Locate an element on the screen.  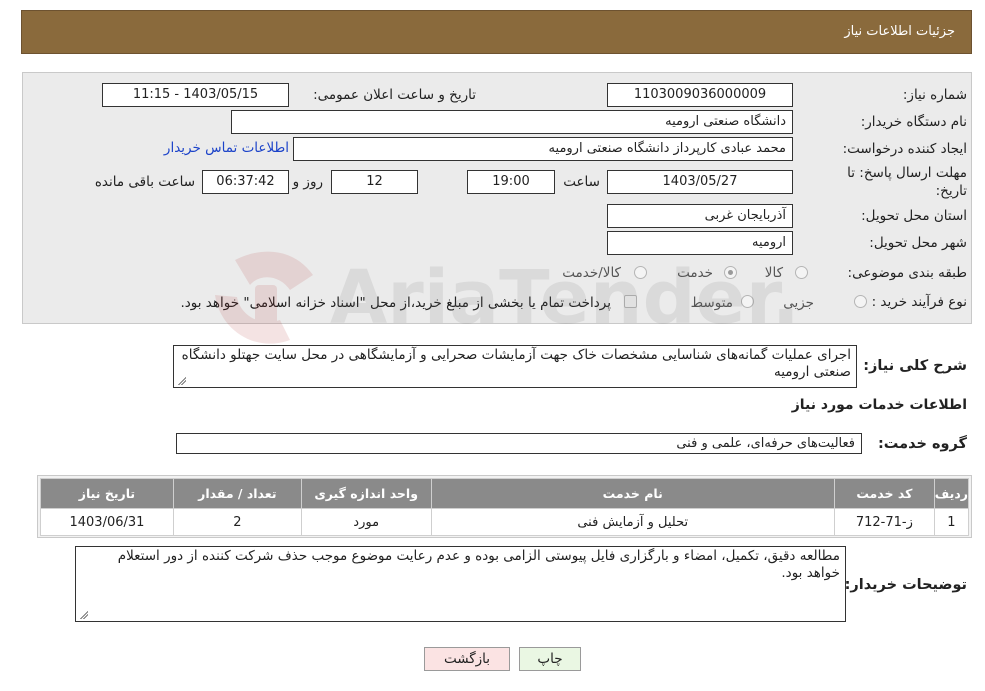
deadline-date-field: 1403/05/27 is located at coordinates (700, 182).